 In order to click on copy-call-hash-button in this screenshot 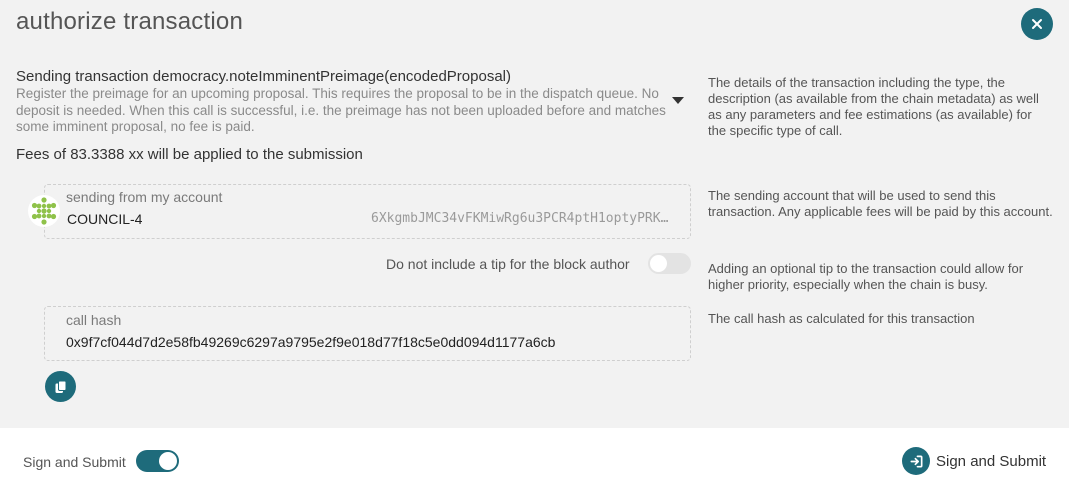, I will do `click(60, 386)`.